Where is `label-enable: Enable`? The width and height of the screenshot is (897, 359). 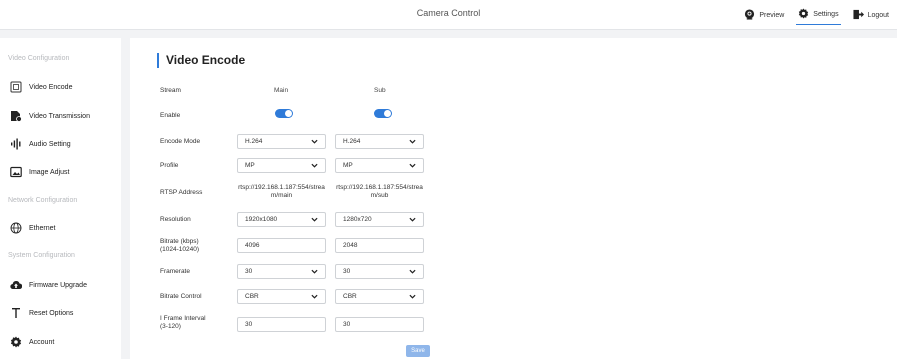
label-enable: Enable is located at coordinates (170, 115).